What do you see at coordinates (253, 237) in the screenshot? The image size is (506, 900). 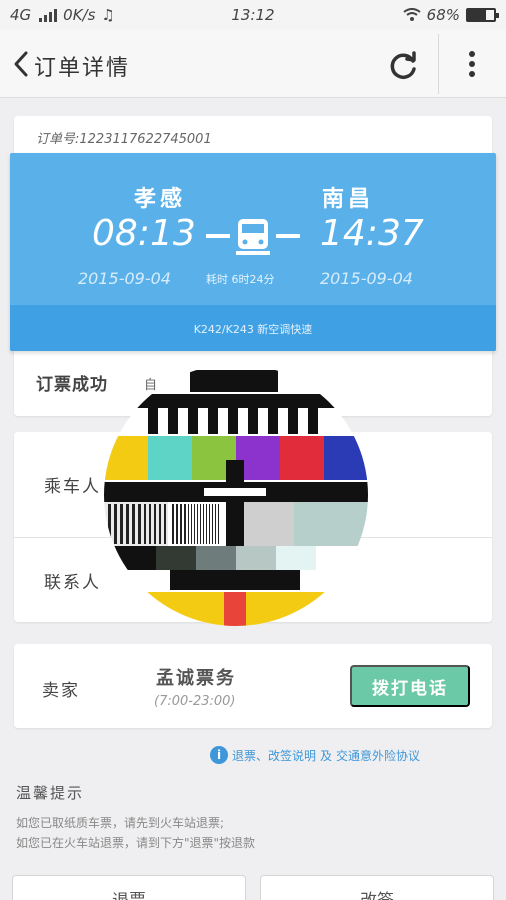 I see `train-icon` at bounding box center [253, 237].